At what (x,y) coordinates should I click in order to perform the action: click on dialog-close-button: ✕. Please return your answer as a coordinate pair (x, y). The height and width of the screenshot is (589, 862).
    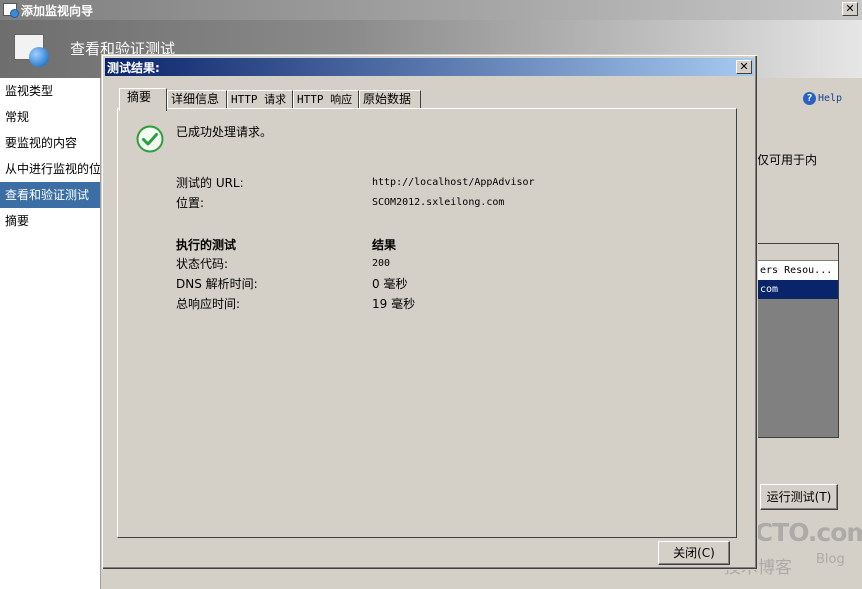
    Looking at the image, I should click on (744, 67).